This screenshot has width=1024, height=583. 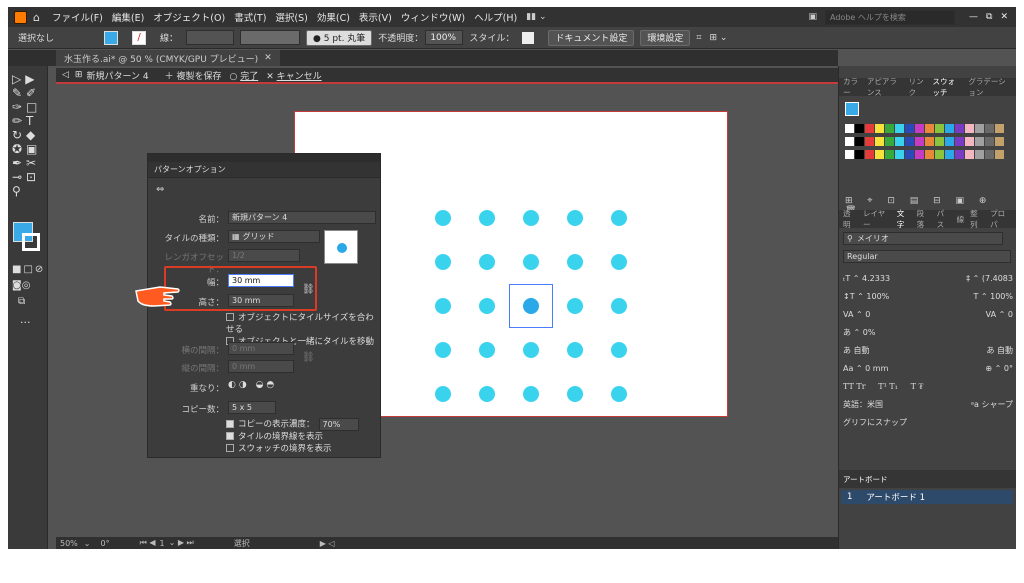 What do you see at coordinates (923, 238) in the screenshot?
I see `font-family-field: ⚲ メイリオ` at bounding box center [923, 238].